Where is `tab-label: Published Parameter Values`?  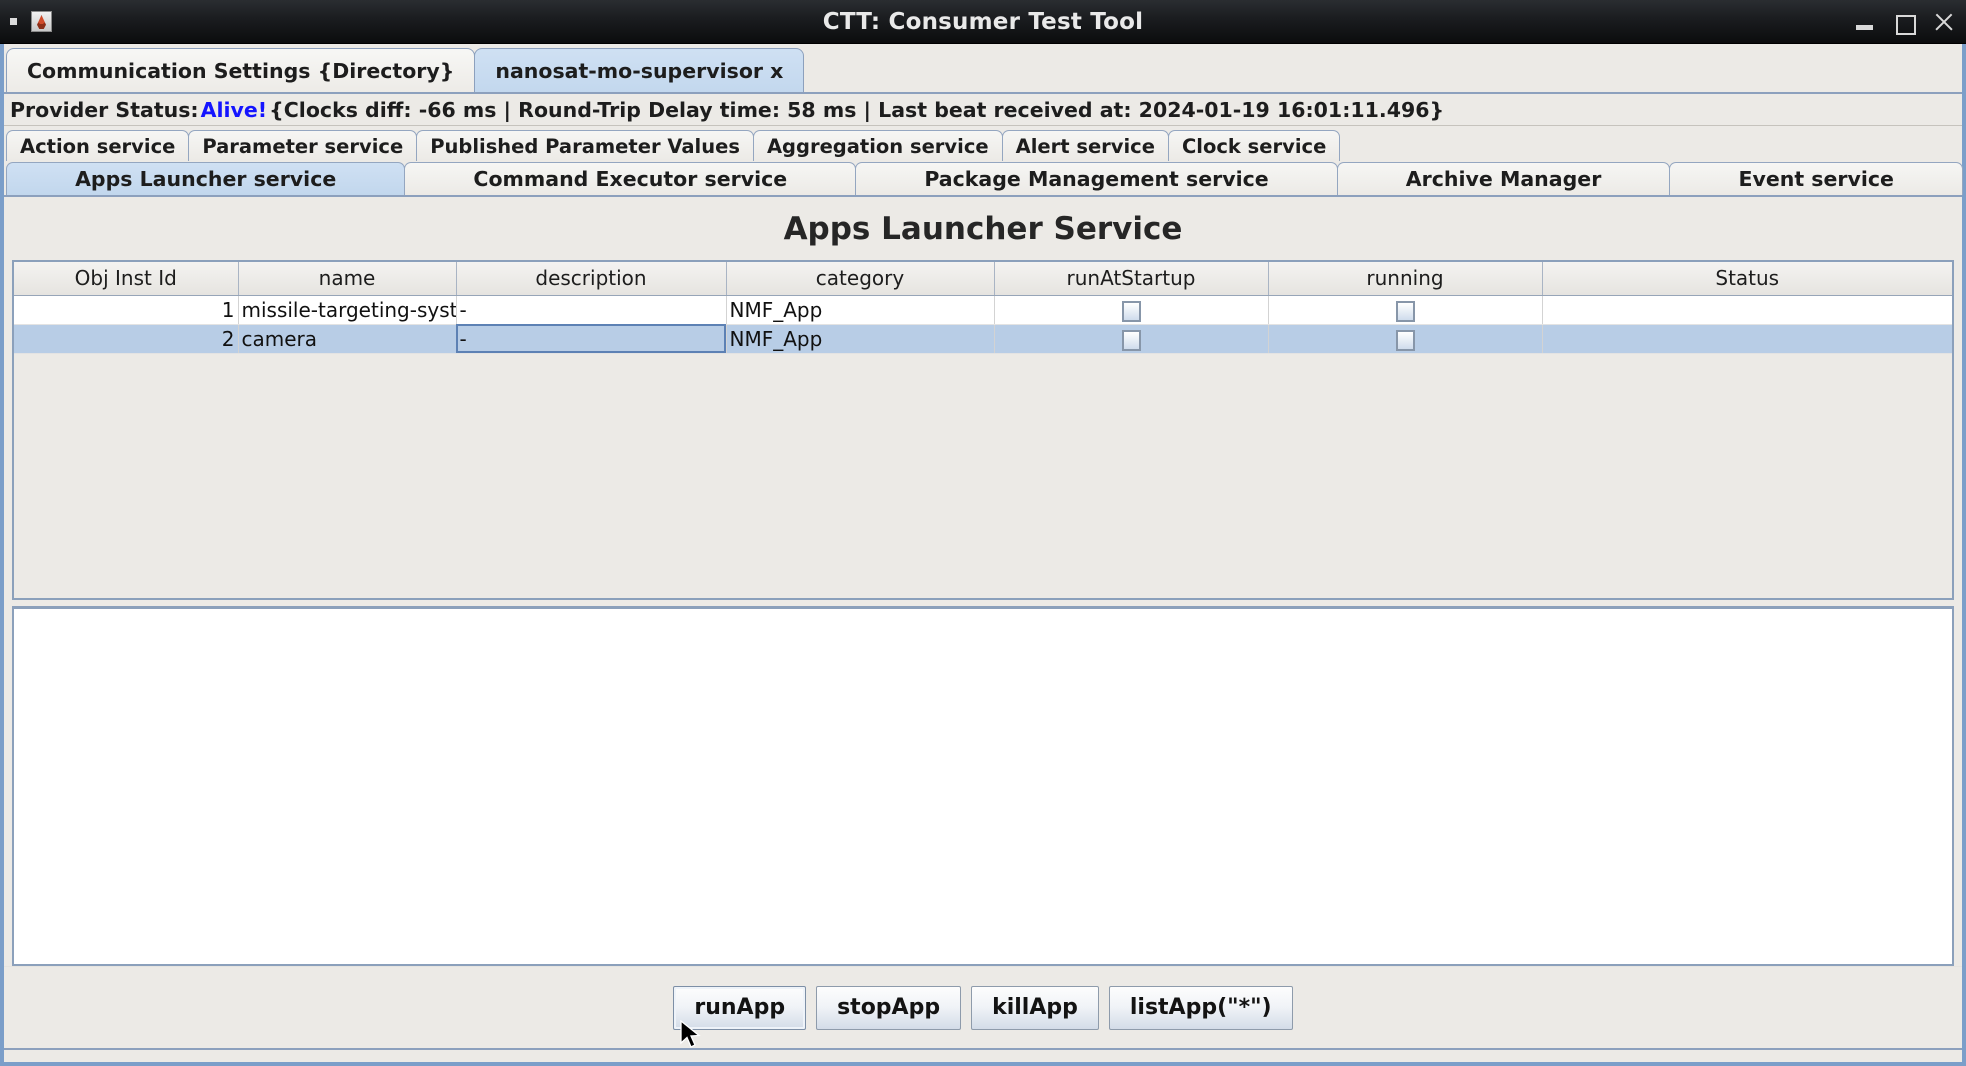 tab-label: Published Parameter Values is located at coordinates (585, 146).